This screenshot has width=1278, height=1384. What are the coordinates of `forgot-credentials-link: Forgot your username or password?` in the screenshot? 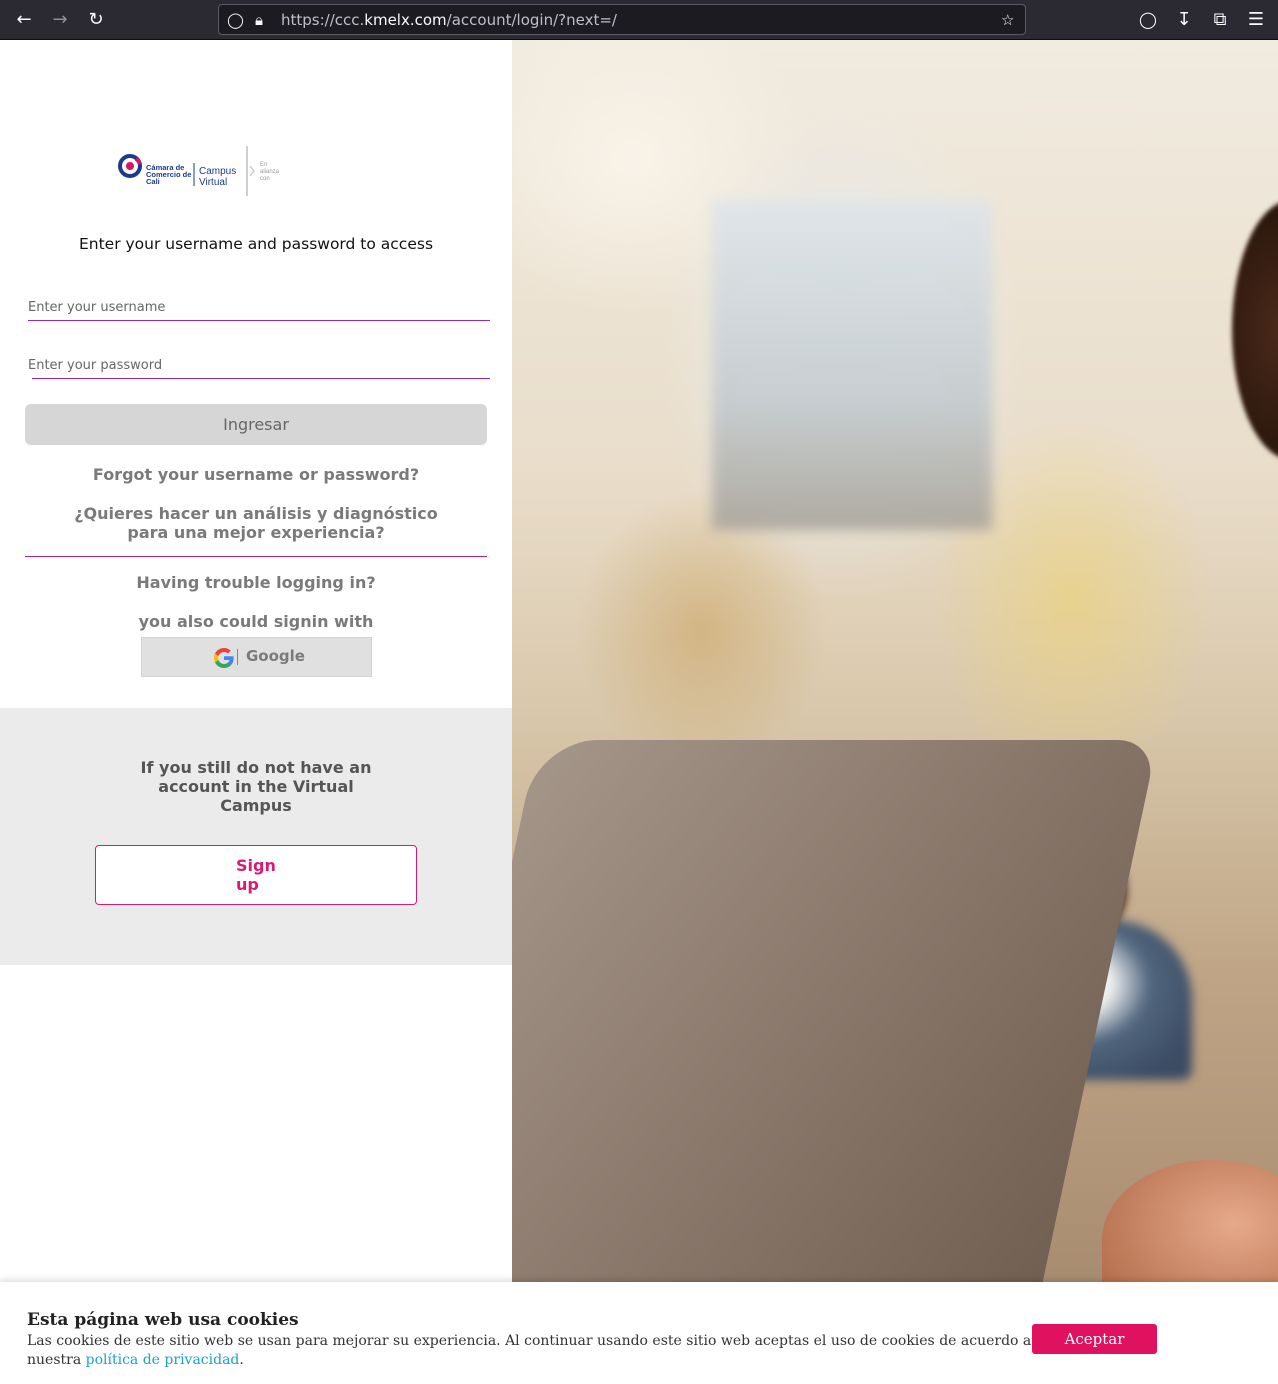 It's located at (256, 474).